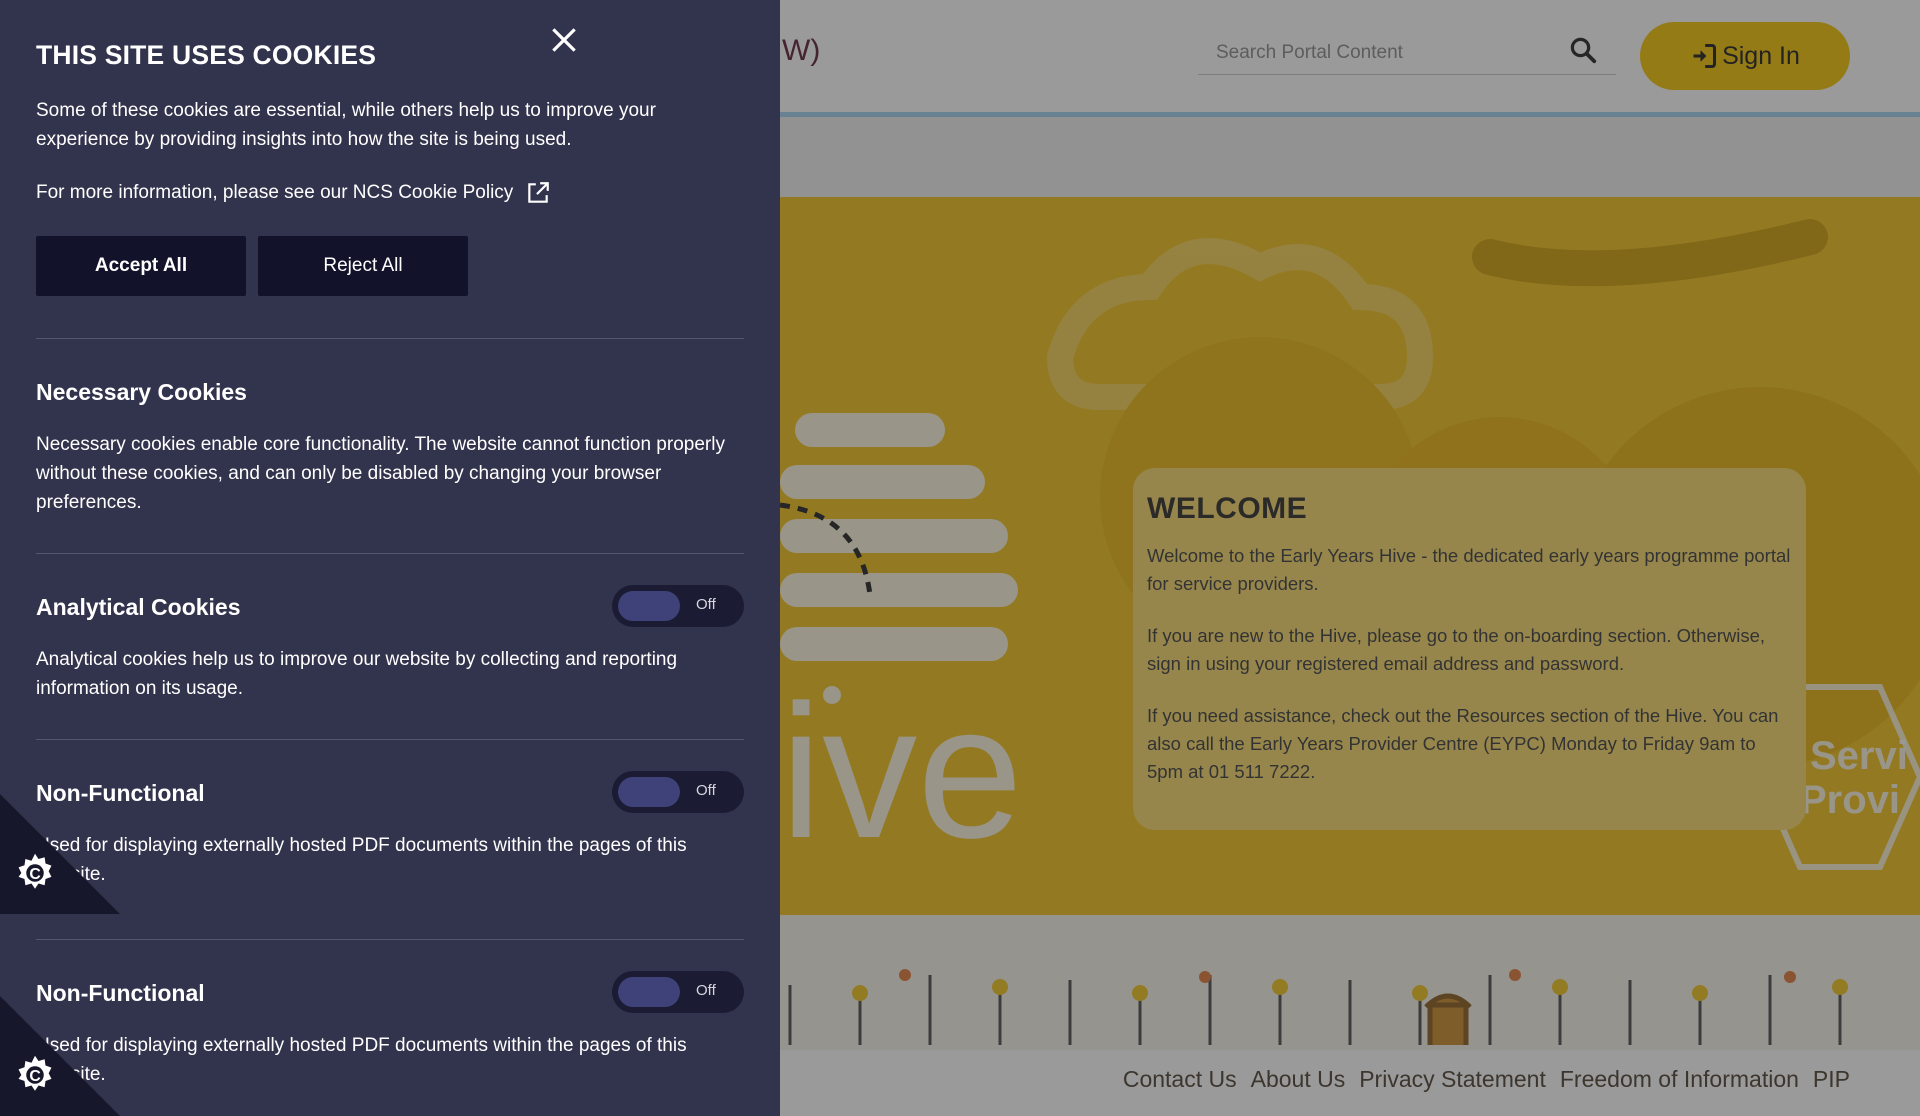 The height and width of the screenshot is (1116, 1920). What do you see at coordinates (564, 40) in the screenshot?
I see `close-icon` at bounding box center [564, 40].